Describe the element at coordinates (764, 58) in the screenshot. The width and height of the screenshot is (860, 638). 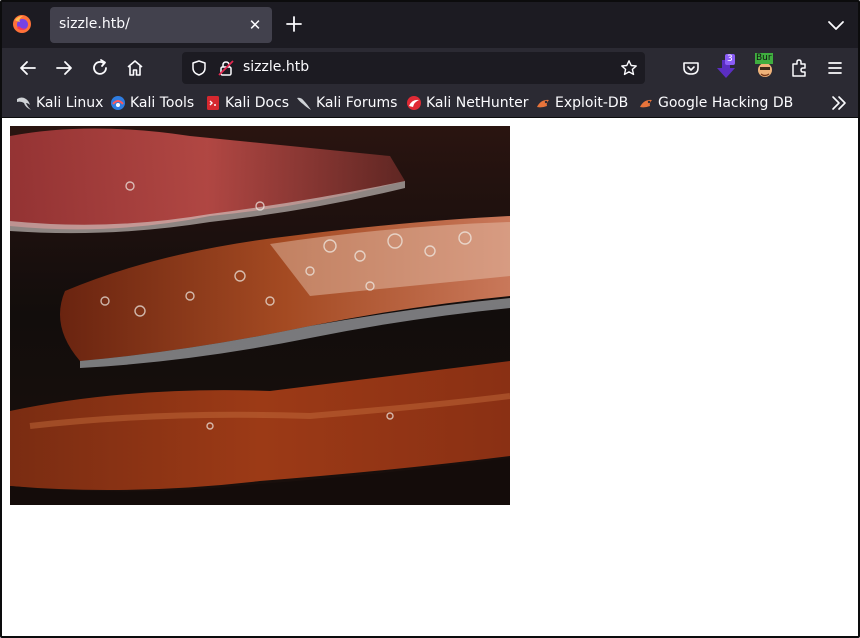
I see `burp-label: Bur` at that location.